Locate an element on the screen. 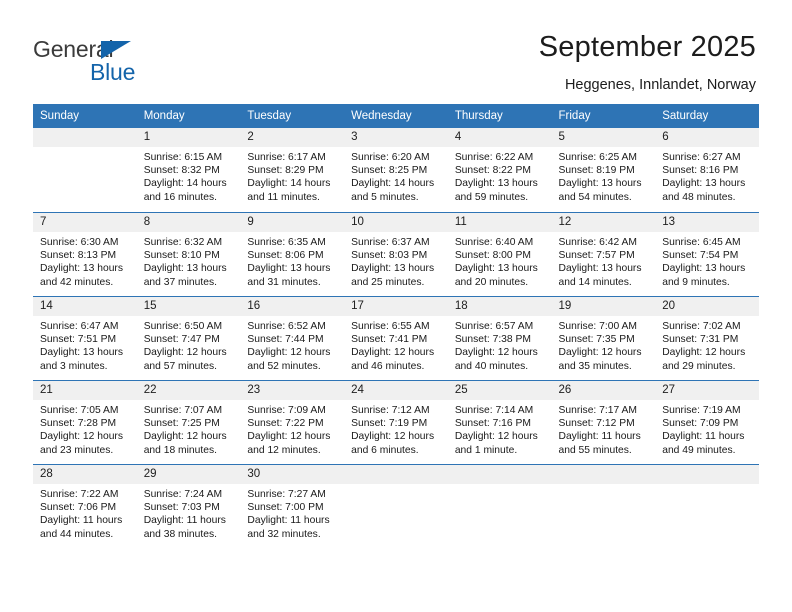 The width and height of the screenshot is (792, 612). sunrise-text: Sunrise: 6:25 AM is located at coordinates (597, 157).